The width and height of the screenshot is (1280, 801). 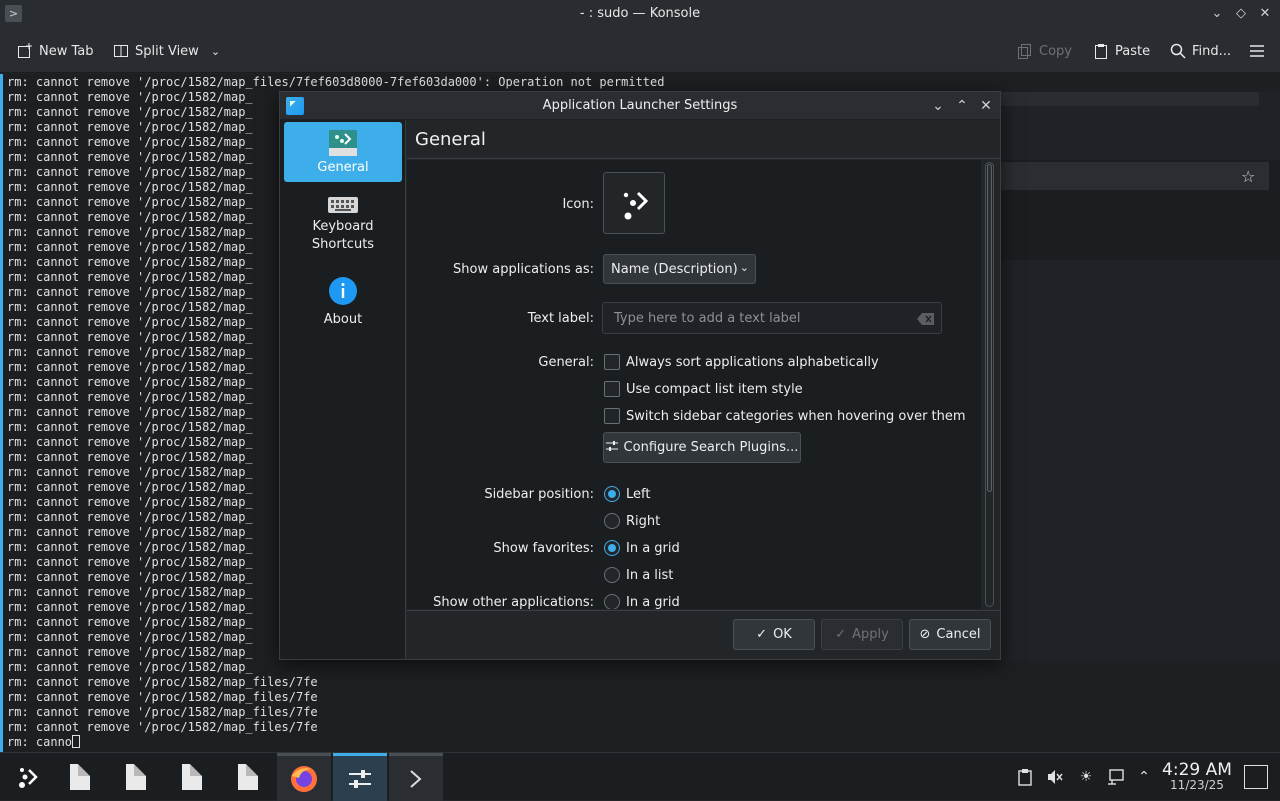 What do you see at coordinates (989, 328) in the screenshot?
I see `scrollbar-thumb` at bounding box center [989, 328].